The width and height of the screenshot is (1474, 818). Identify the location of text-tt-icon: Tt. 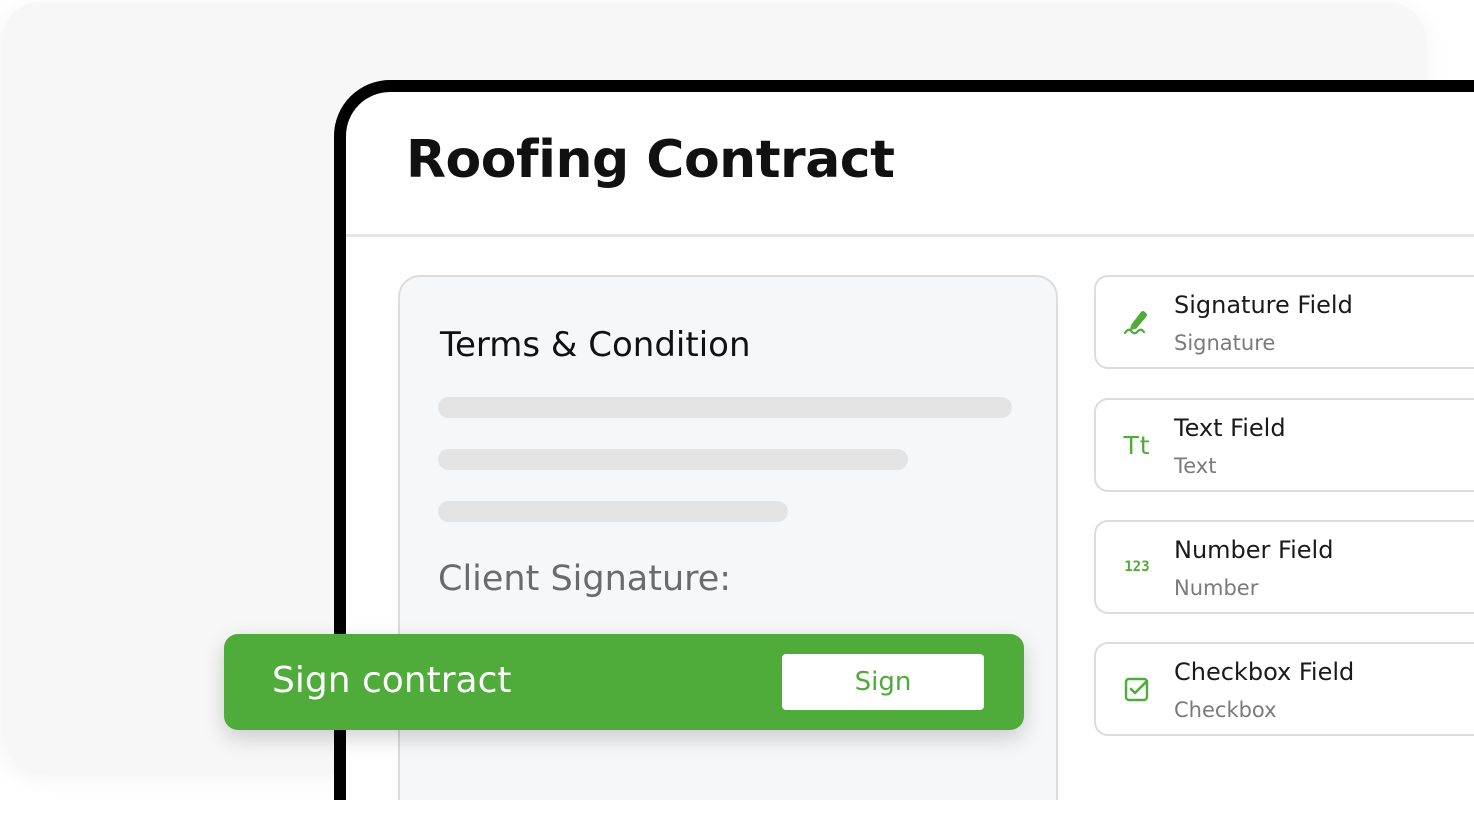
(1137, 445).